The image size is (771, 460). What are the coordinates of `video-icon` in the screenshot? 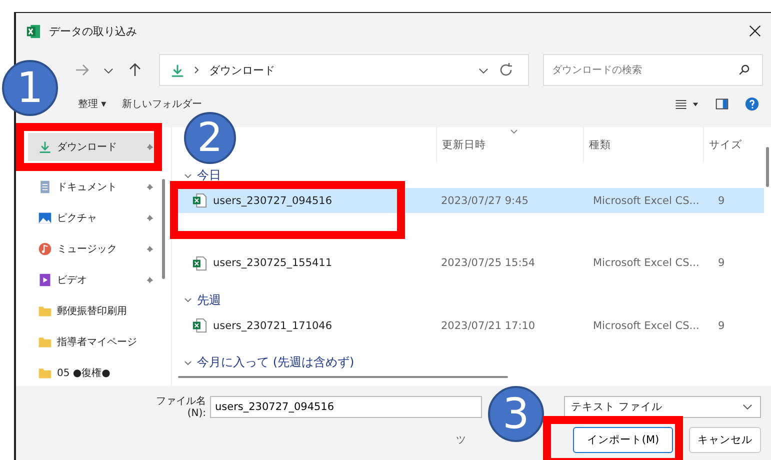 It's located at (45, 280).